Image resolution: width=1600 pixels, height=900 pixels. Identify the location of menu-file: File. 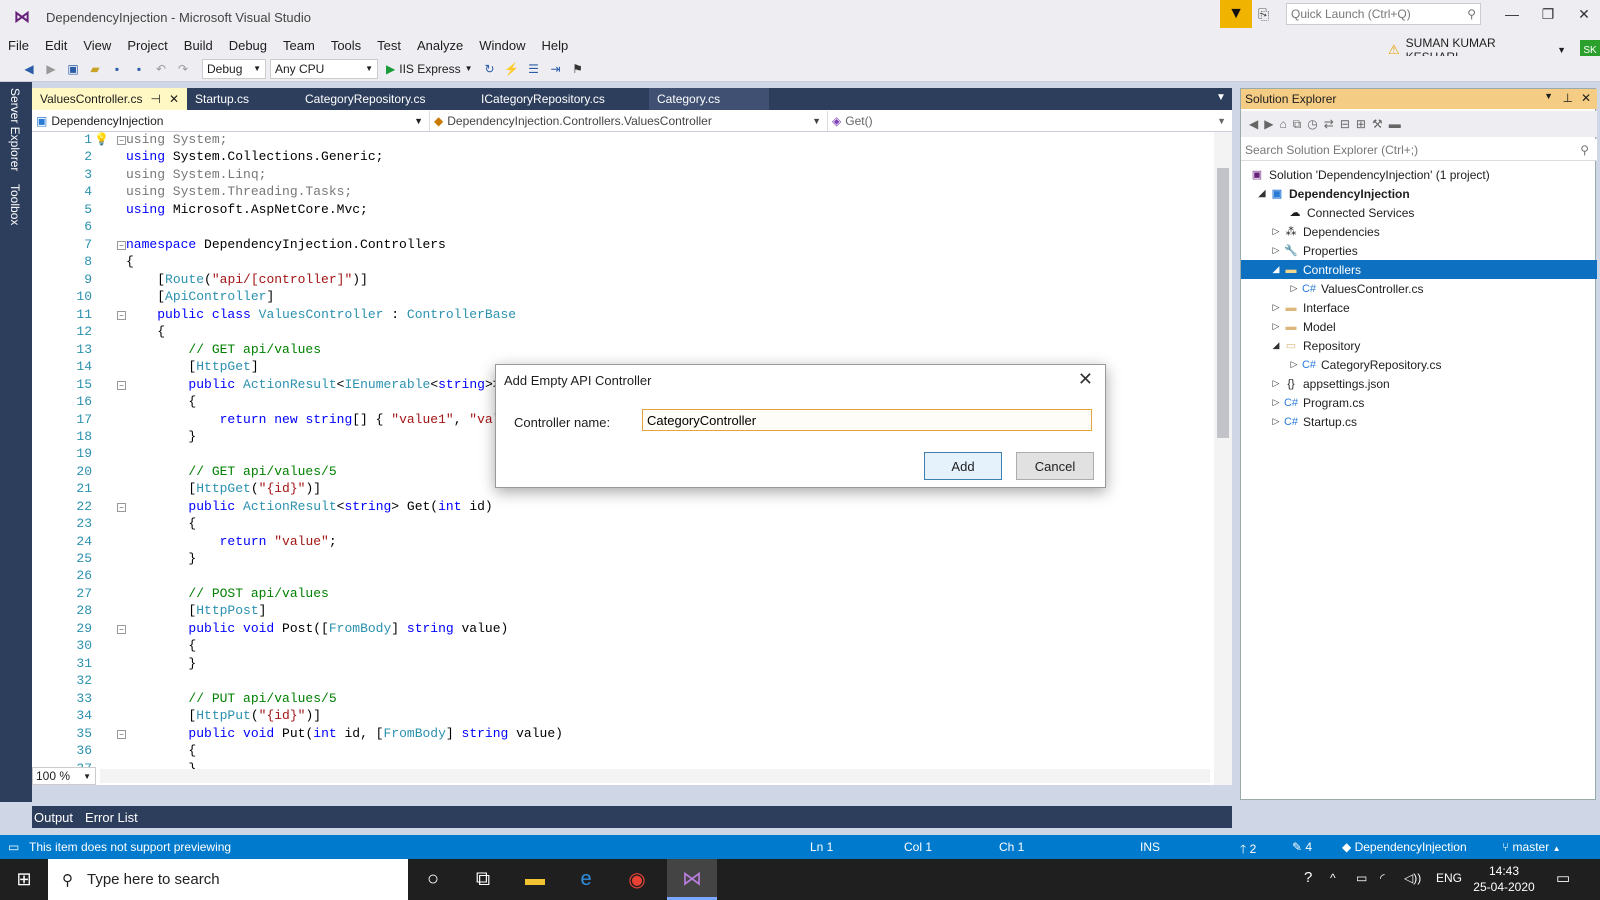
(18, 45).